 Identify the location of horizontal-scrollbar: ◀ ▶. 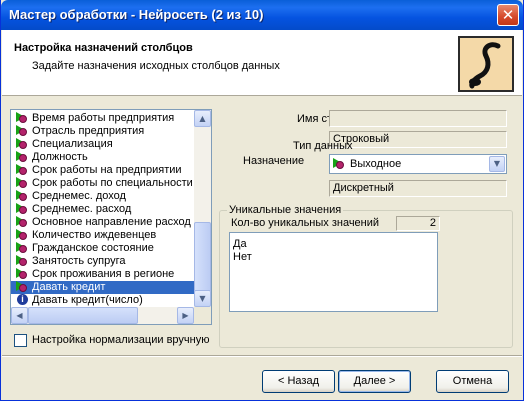
(111, 315).